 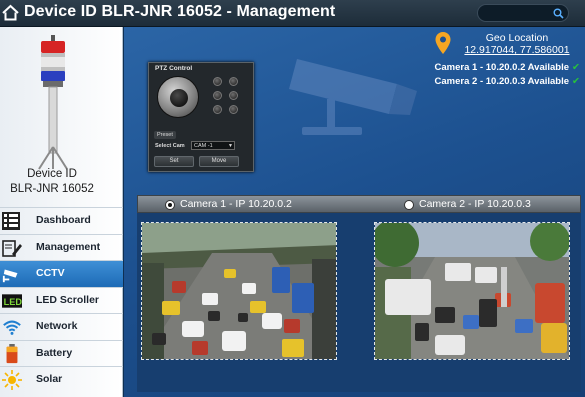 I want to click on camera-2-status: Camera 2 - 10.20.0.3 Available ✔, so click(x=507, y=81).